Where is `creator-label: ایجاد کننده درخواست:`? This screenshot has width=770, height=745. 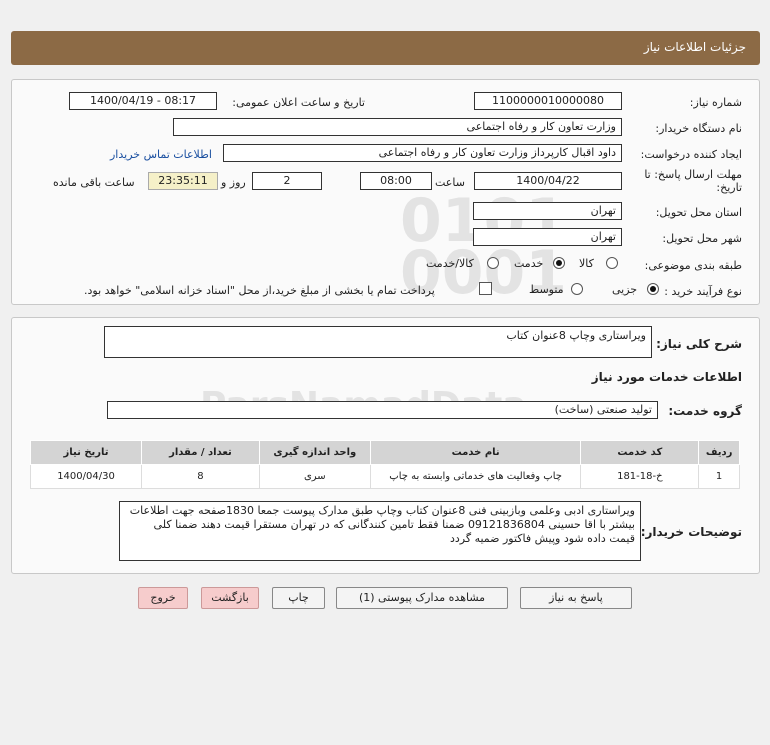
creator-label: ایجاد کننده درخواست: is located at coordinates (691, 154).